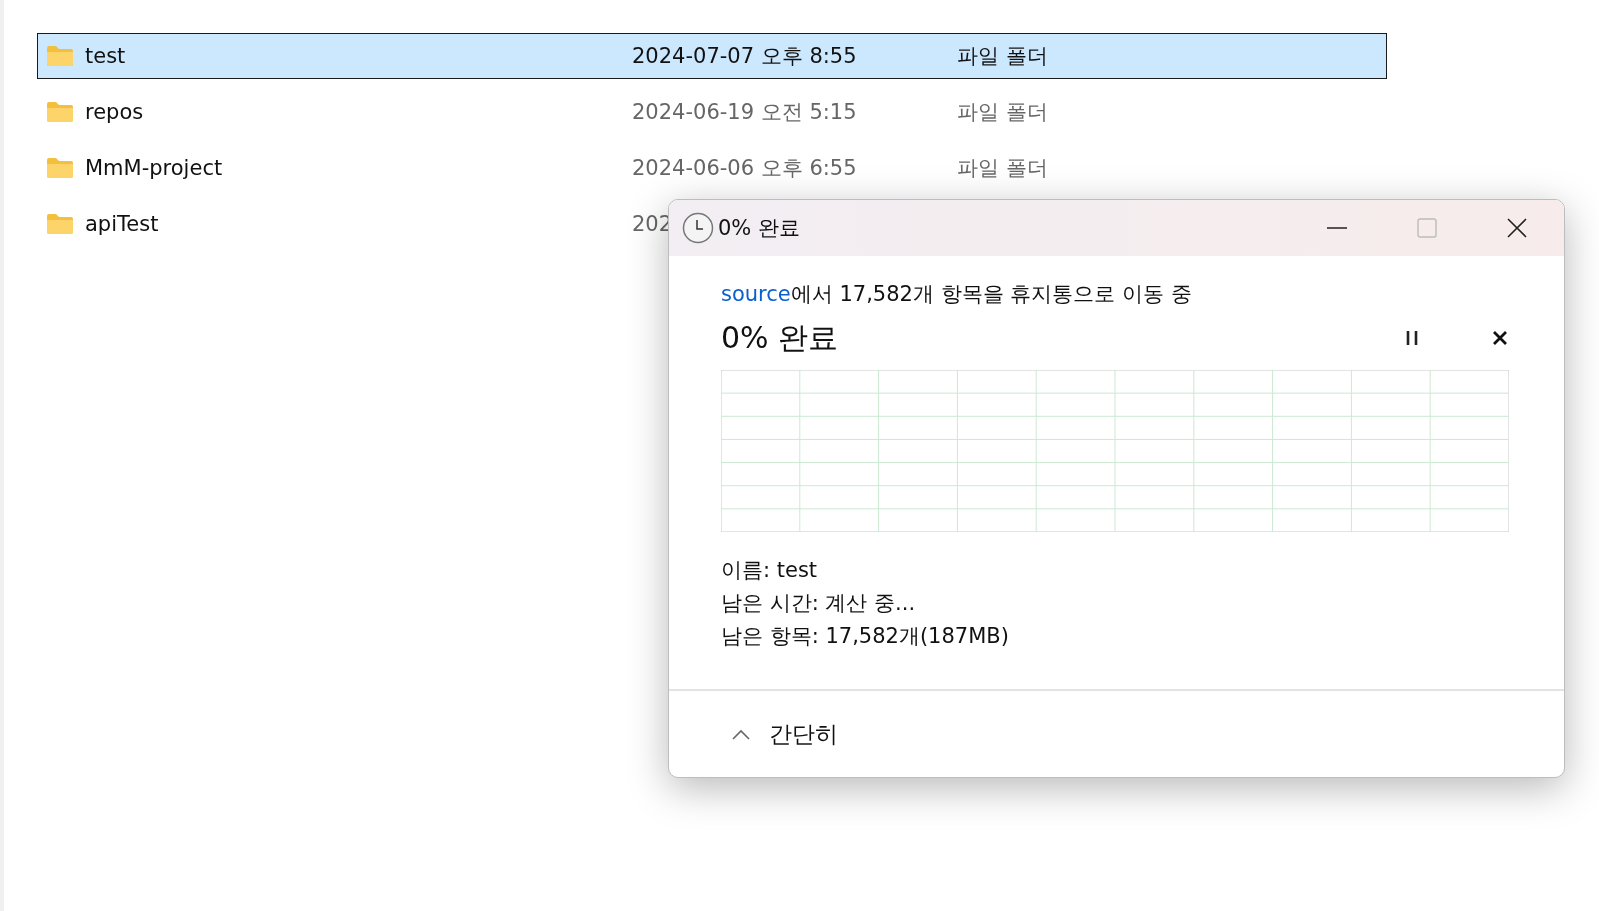 This screenshot has width=1599, height=911. I want to click on status-message: source에서 17,582개 항목을 휴지통으로 이동 중, so click(957, 294).